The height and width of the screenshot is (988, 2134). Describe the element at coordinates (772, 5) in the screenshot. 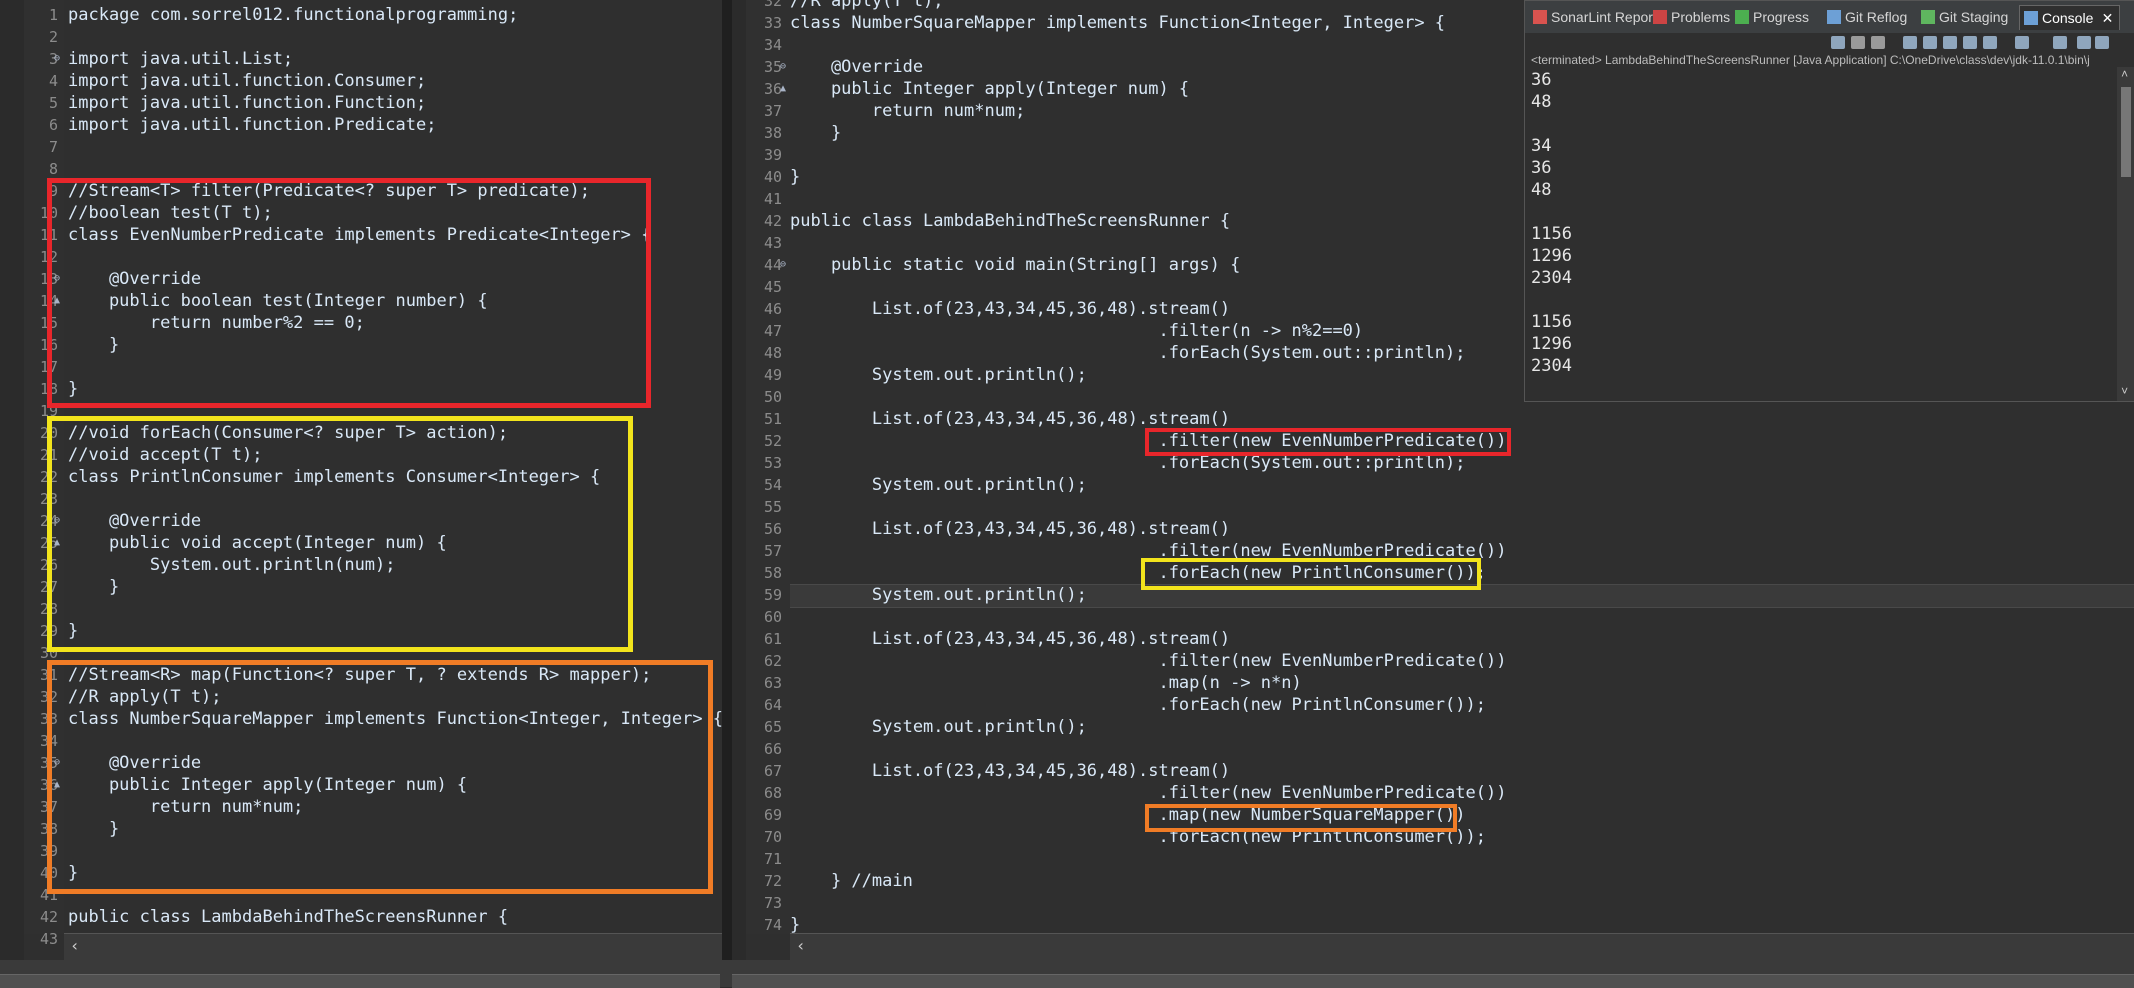

I see `line-number: 32` at that location.